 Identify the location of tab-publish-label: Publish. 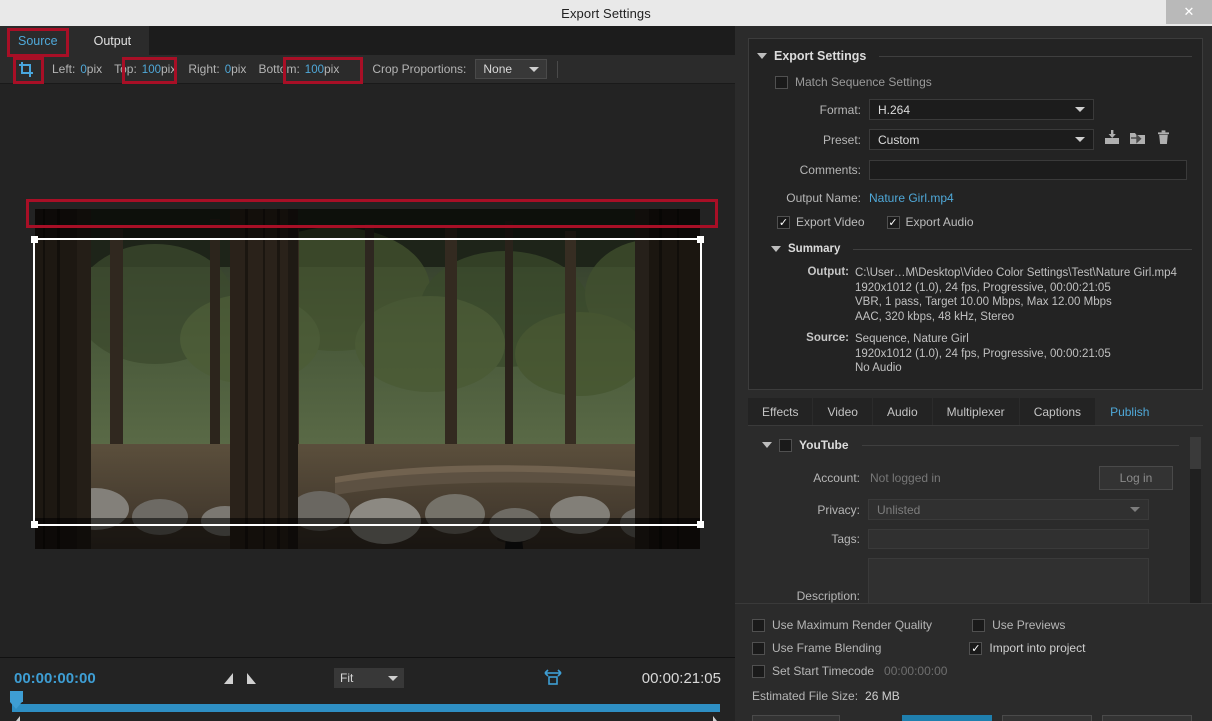
(1130, 411).